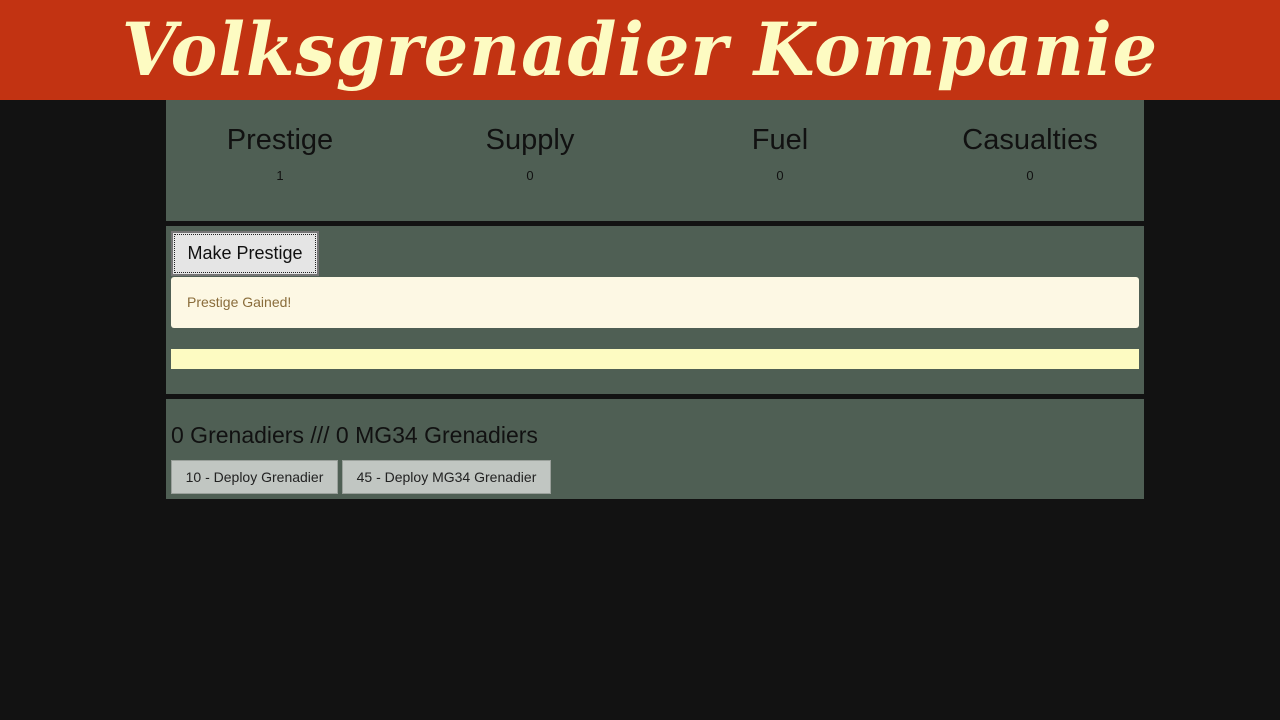 This screenshot has width=1280, height=720. Describe the element at coordinates (655, 302) in the screenshot. I see `prestige-alert: Prestige Gained!` at that location.